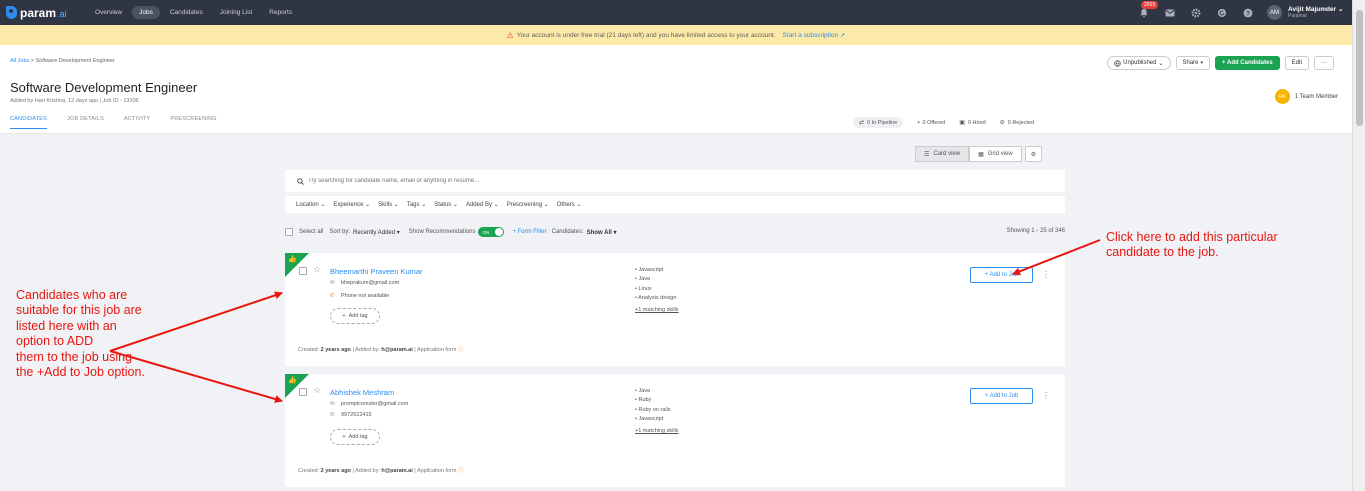  I want to click on team-members: HK 1 Team Member, so click(1306, 96).